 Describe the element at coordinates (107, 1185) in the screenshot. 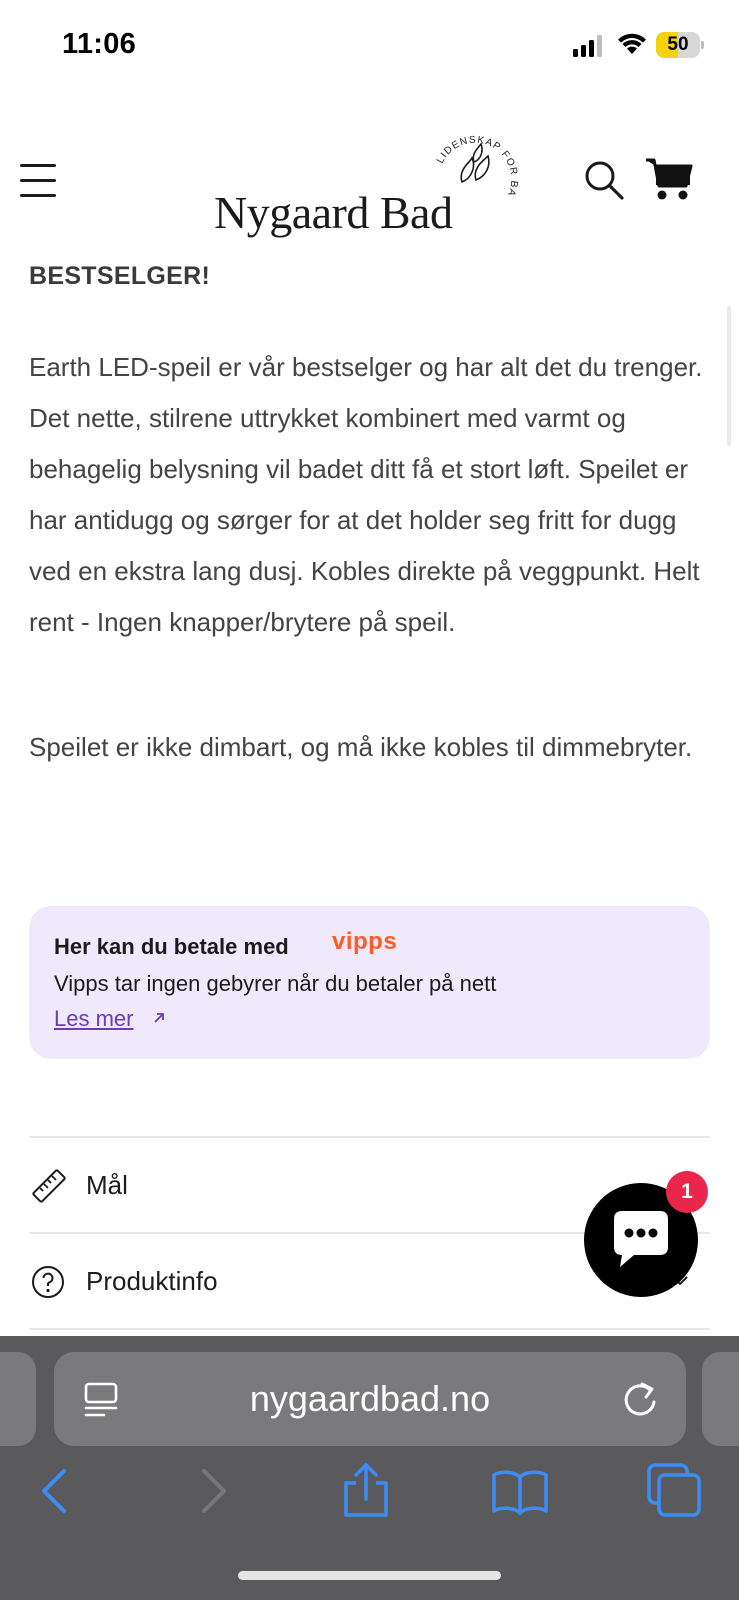

I see `accordion-maal-label: Mål` at that location.